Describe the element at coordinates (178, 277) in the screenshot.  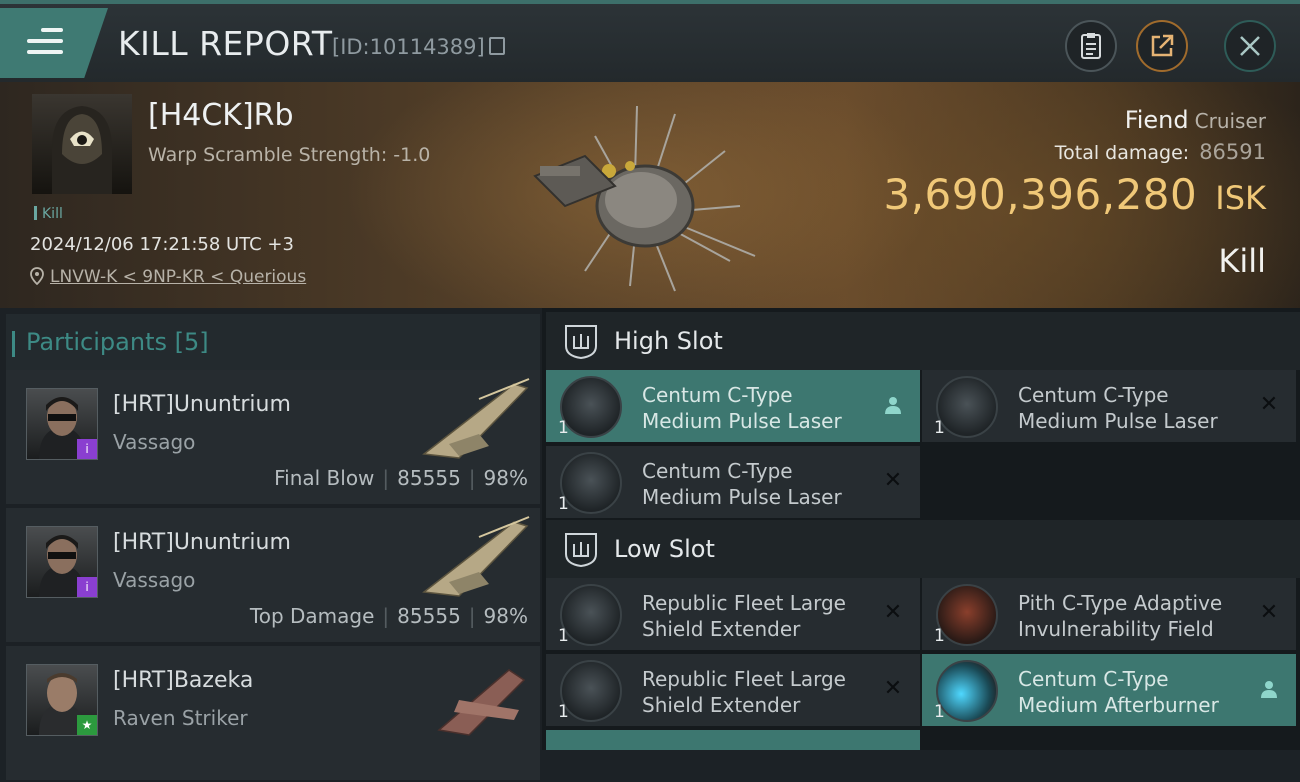
I see `location-link: LNVW-K < 9NP-KR < Querious` at that location.